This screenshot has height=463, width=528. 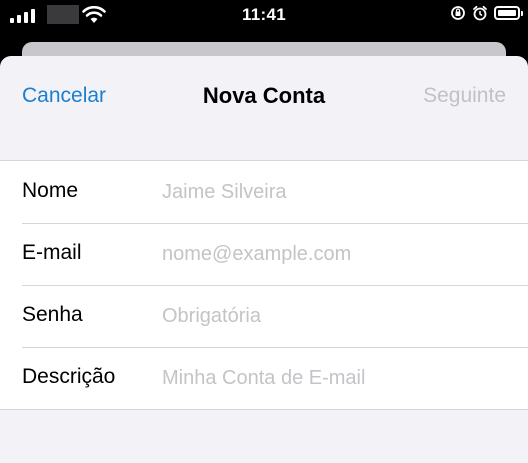 What do you see at coordinates (52, 252) in the screenshot?
I see `email-label: E-mail` at bounding box center [52, 252].